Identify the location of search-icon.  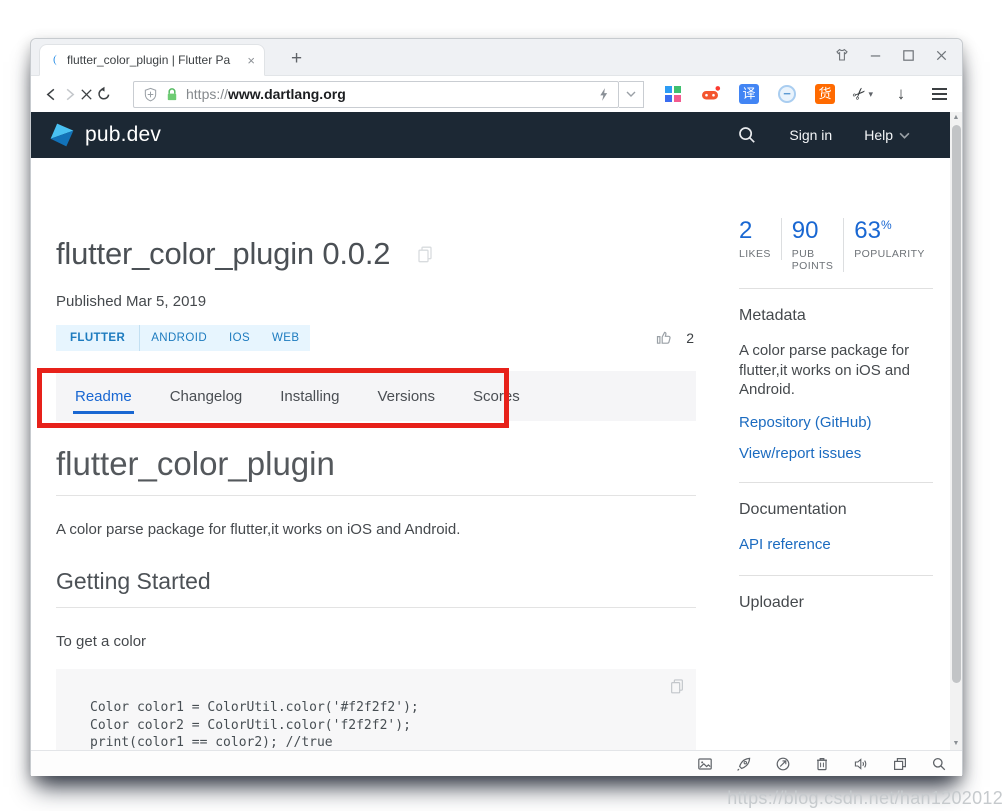
(747, 135).